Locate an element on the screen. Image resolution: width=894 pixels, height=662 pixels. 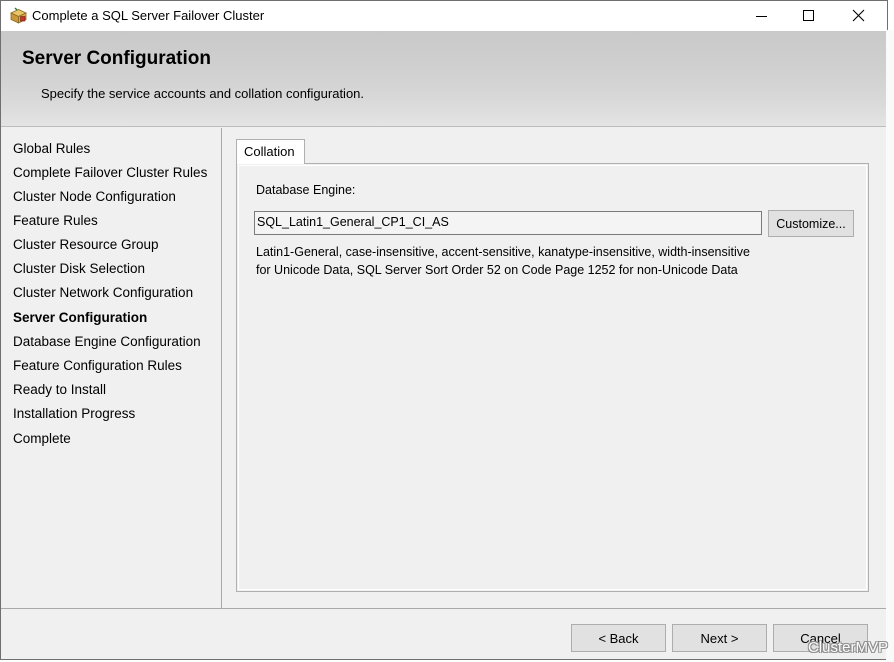
tab-collation: Collation is located at coordinates (270, 151).